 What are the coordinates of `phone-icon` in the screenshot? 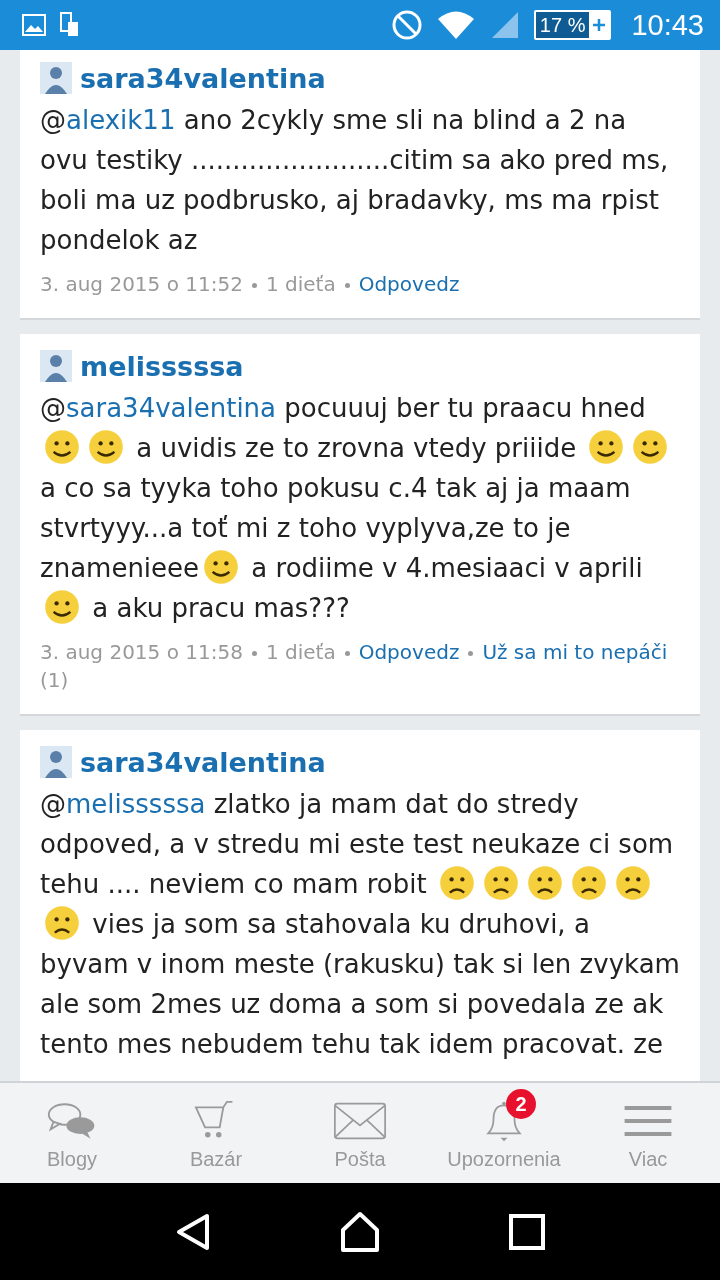 It's located at (70, 25).